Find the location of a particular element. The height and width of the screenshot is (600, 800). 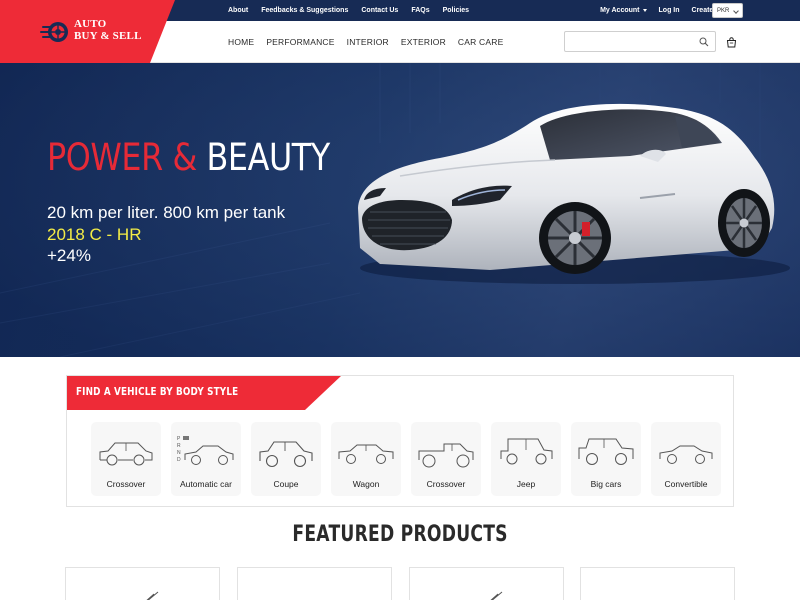

body-style-label: Coupe is located at coordinates (286, 484).